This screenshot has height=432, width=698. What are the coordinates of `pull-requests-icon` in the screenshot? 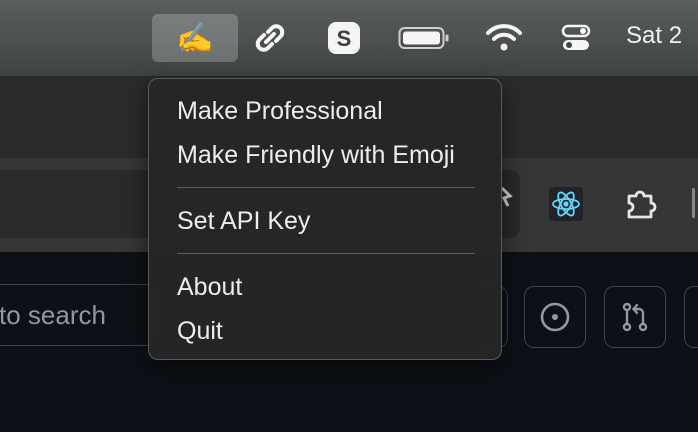 It's located at (635, 317).